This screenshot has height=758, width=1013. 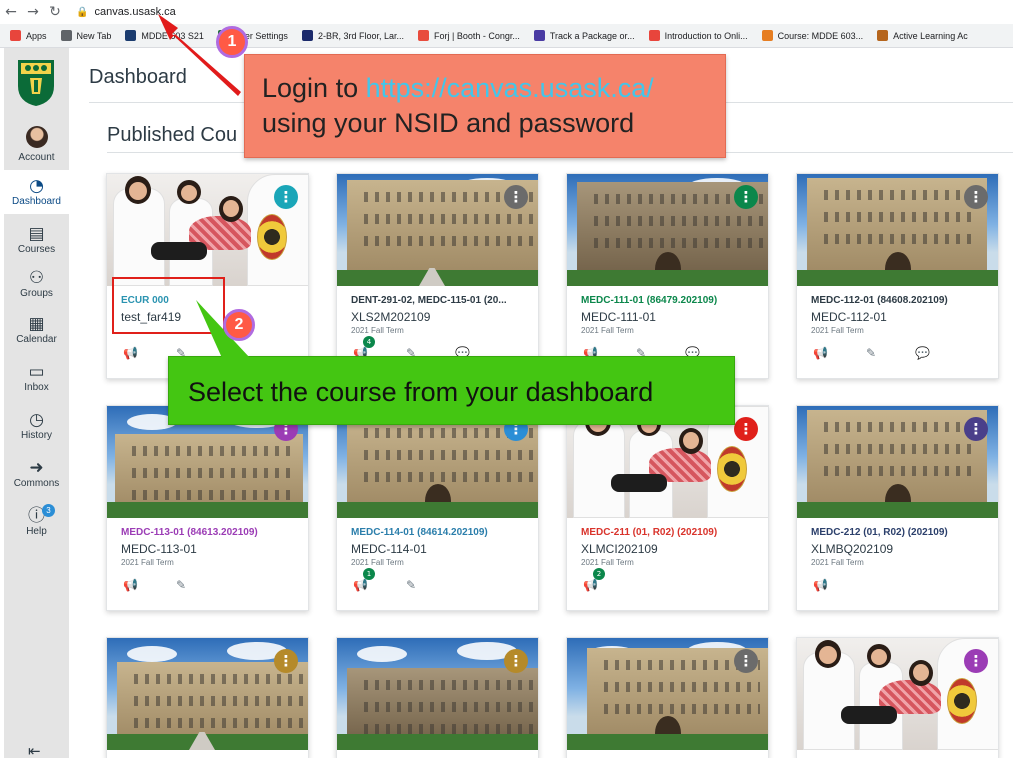 I want to click on login-callout-line1: Login to https://canvas.usask.ca/, so click(x=493, y=88).